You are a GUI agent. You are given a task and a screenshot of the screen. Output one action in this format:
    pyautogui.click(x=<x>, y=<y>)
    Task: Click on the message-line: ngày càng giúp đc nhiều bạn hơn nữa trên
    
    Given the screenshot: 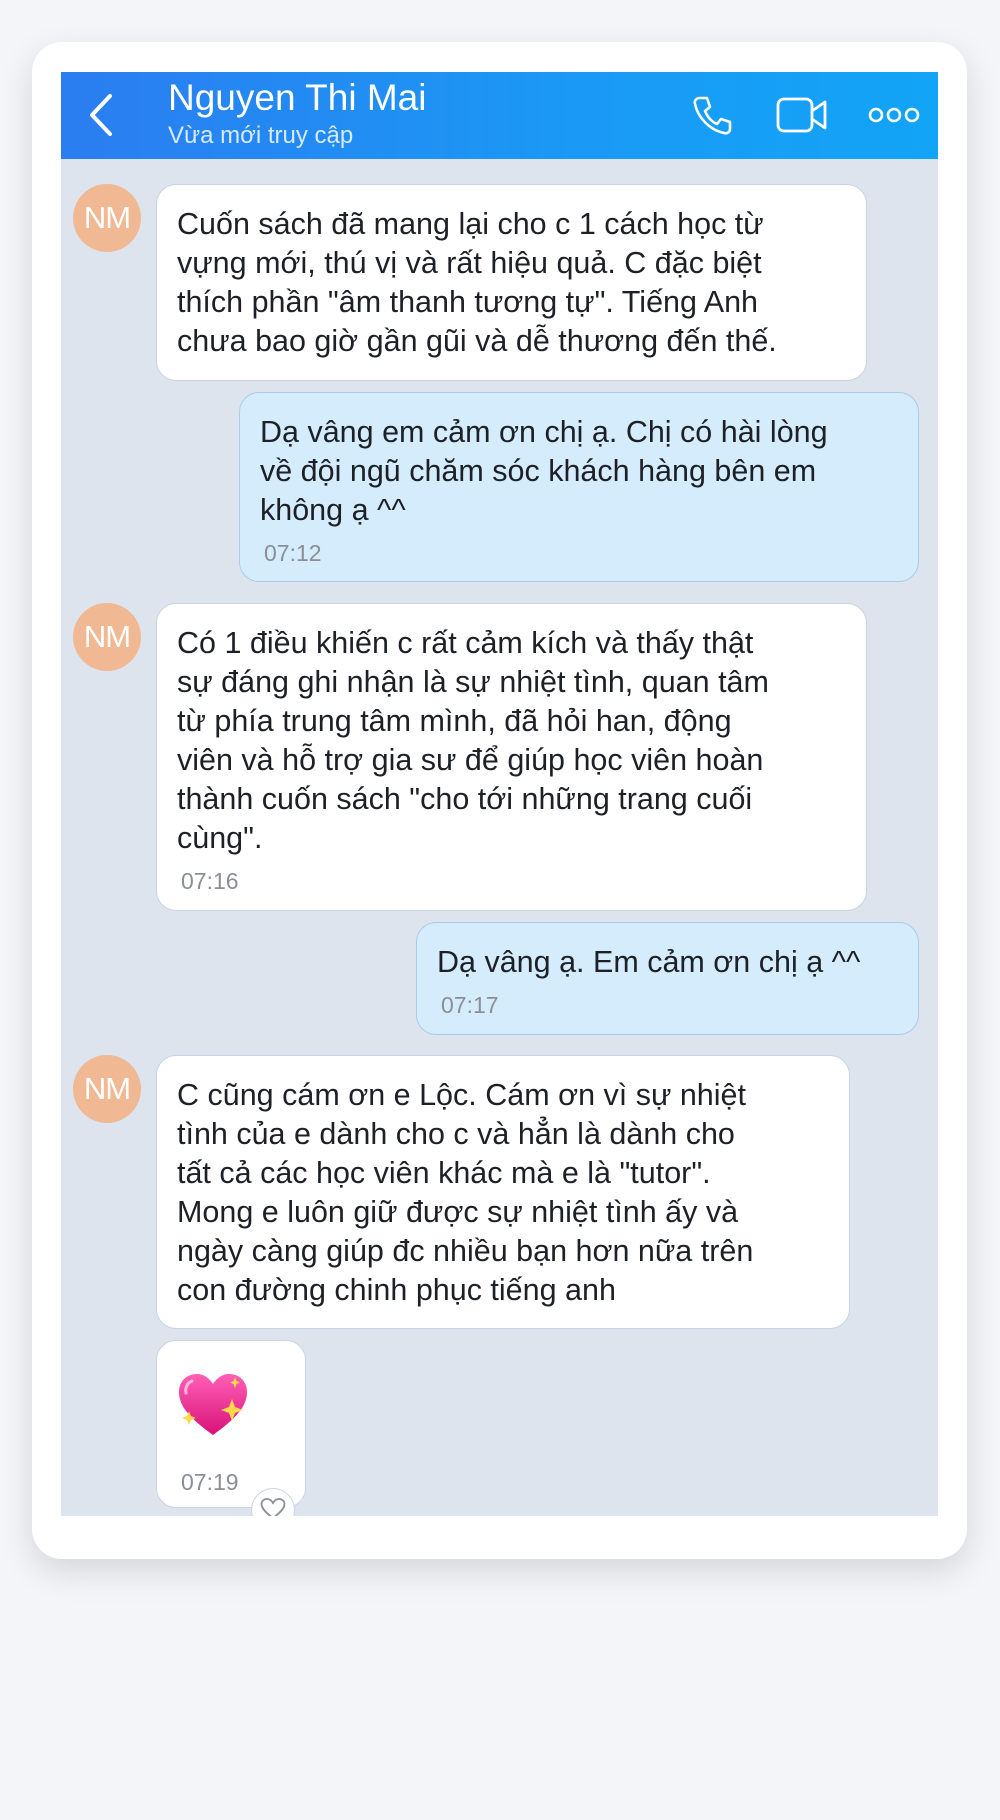 What is the action you would take?
    pyautogui.click(x=465, y=1251)
    